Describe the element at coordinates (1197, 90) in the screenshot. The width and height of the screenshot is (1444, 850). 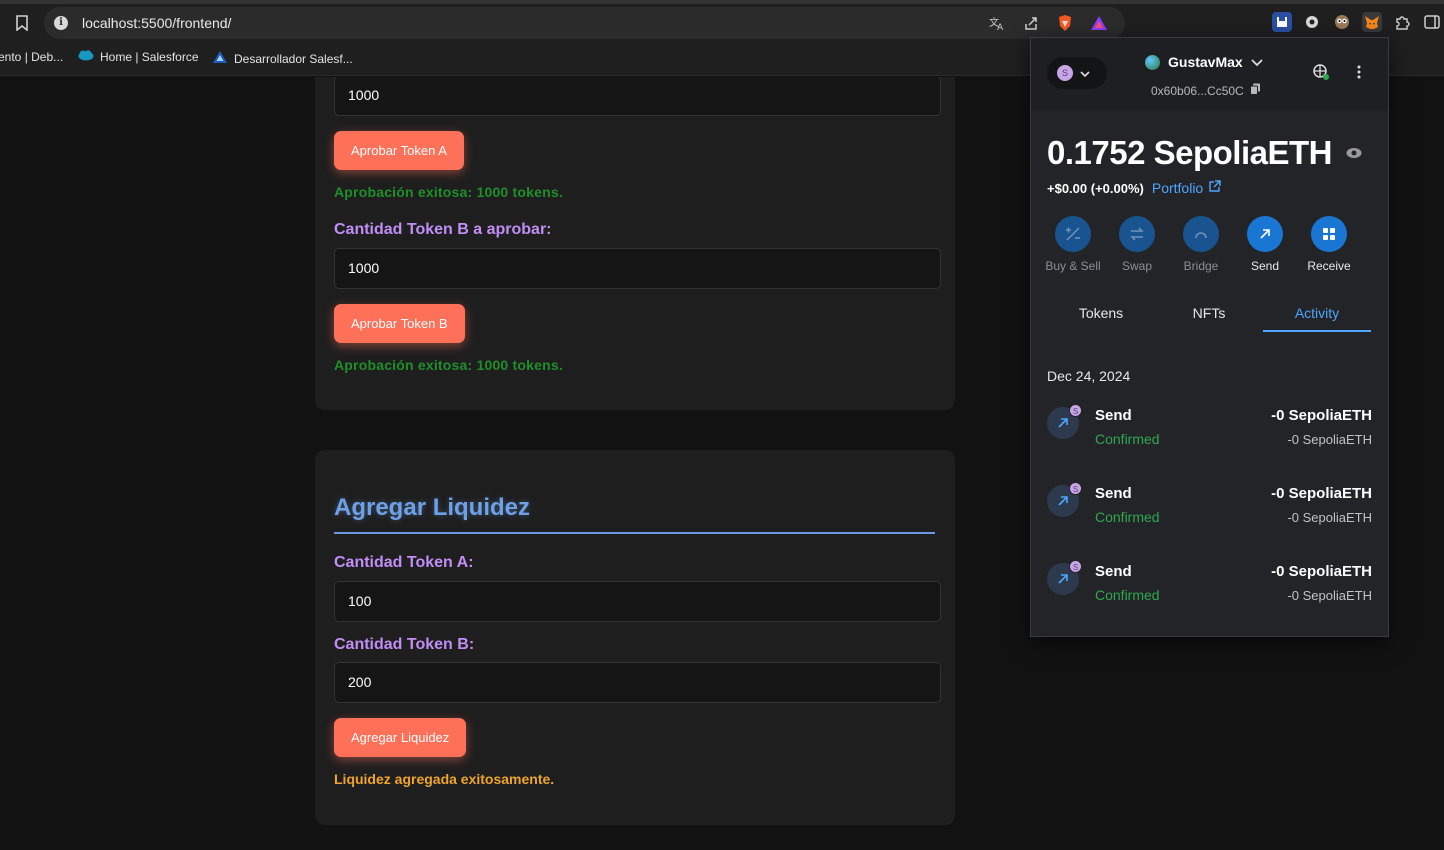
I see `address-text: 0x60b06...Cc50C` at that location.